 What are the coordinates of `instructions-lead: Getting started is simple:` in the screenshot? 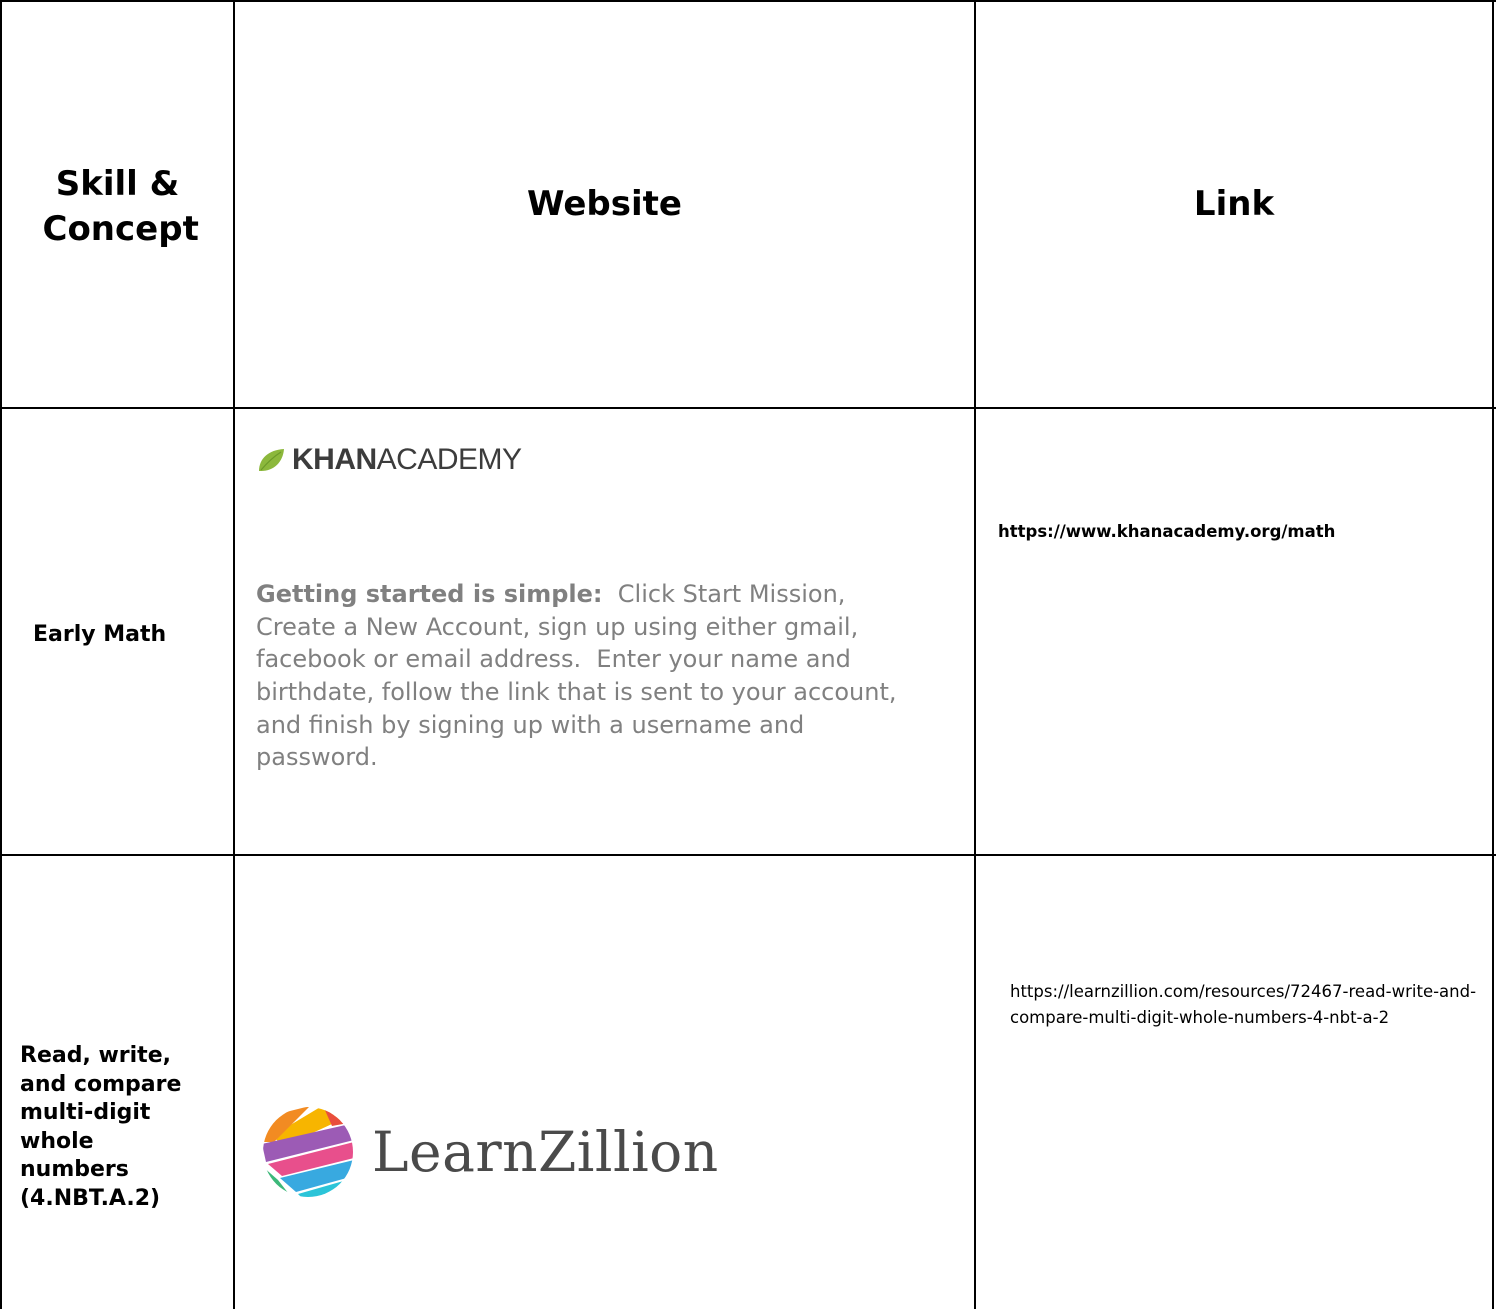 It's located at (429, 594).